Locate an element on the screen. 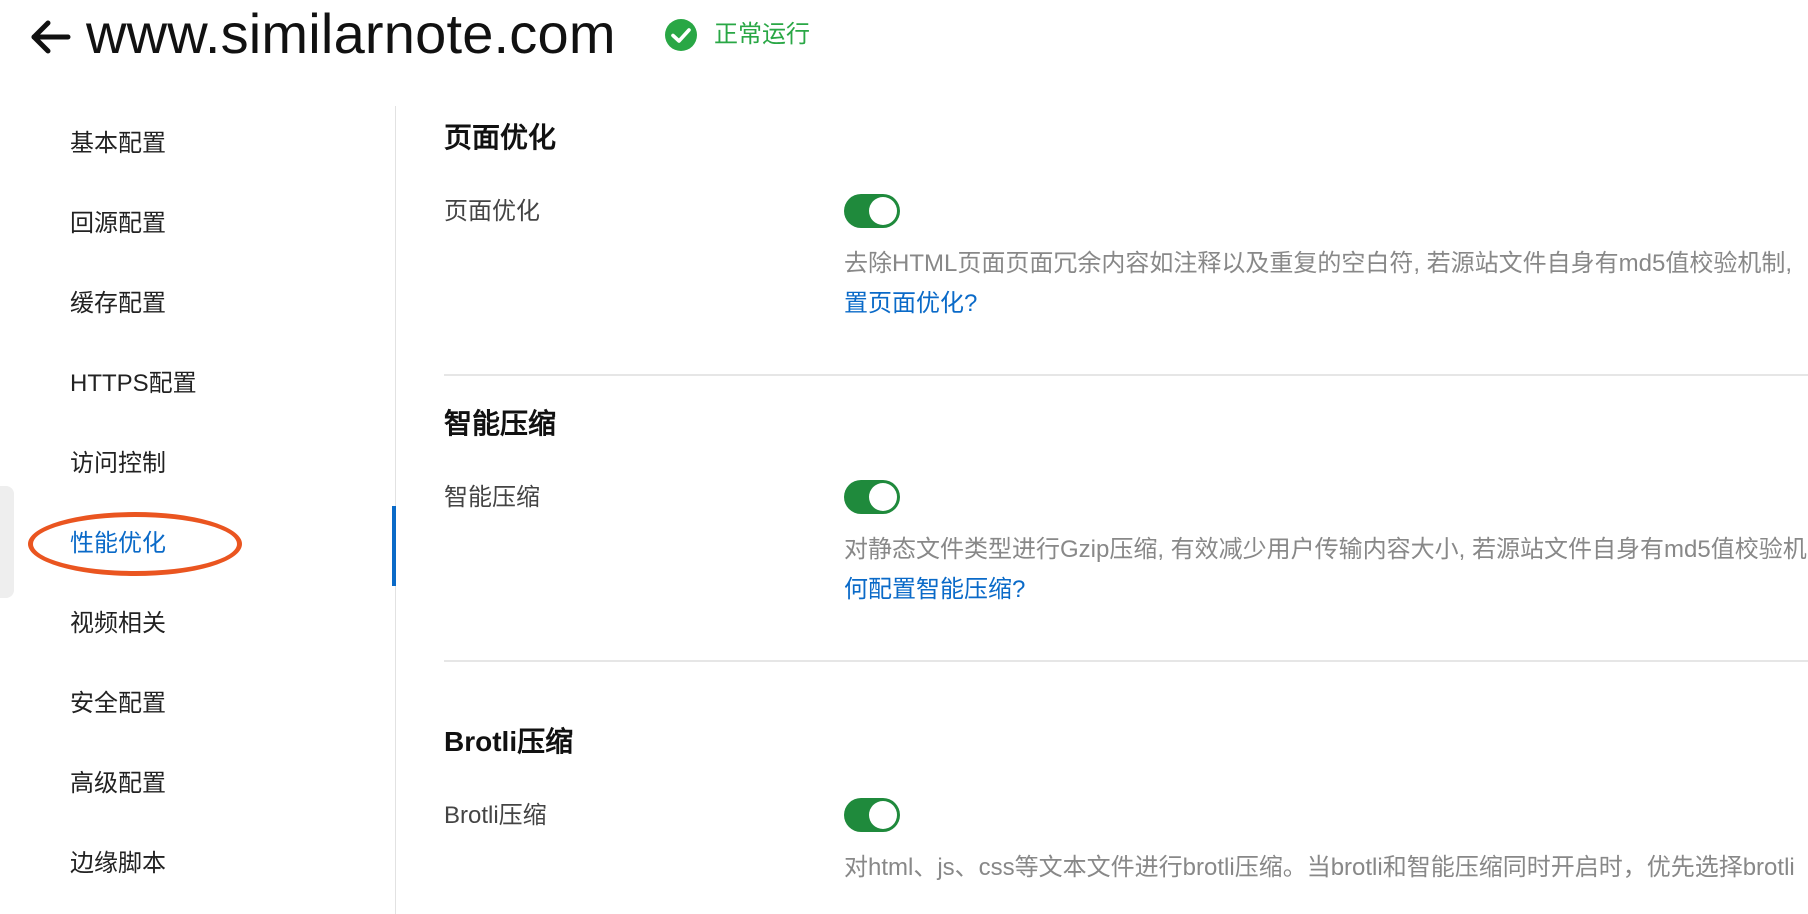 Image resolution: width=1808 pixels, height=914 pixels. setting-label-brotli-compression: Brotli压缩 is located at coordinates (495, 815).